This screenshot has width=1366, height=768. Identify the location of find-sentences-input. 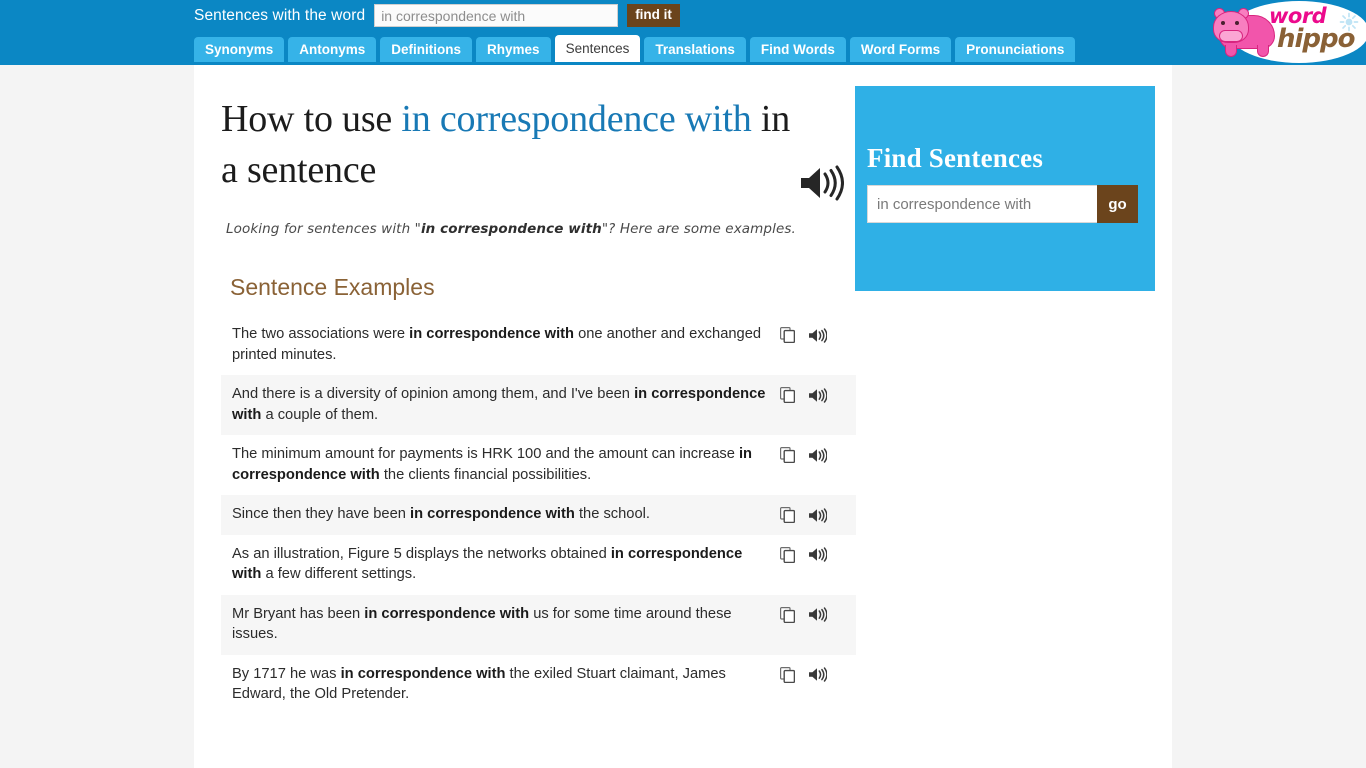
(982, 204).